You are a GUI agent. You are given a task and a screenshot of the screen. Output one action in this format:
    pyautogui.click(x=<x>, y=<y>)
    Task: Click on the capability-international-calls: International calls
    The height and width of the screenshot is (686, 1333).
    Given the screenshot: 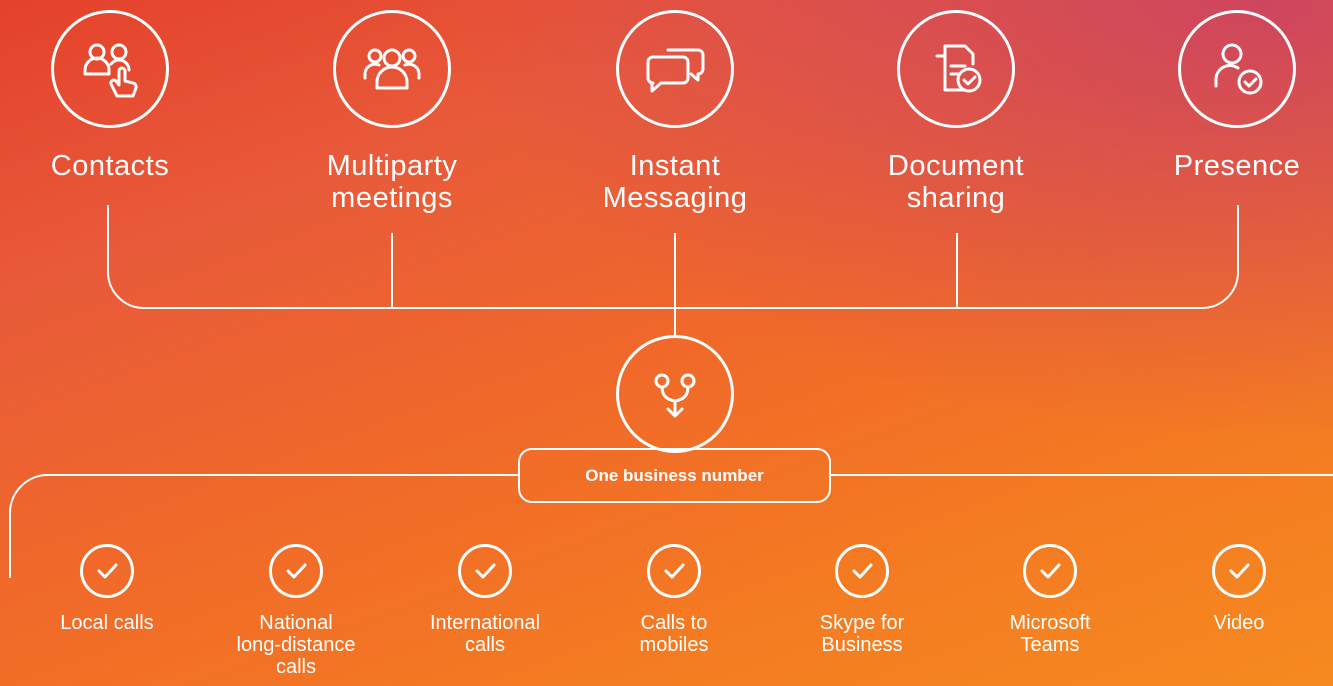 What is the action you would take?
    pyautogui.click(x=485, y=600)
    